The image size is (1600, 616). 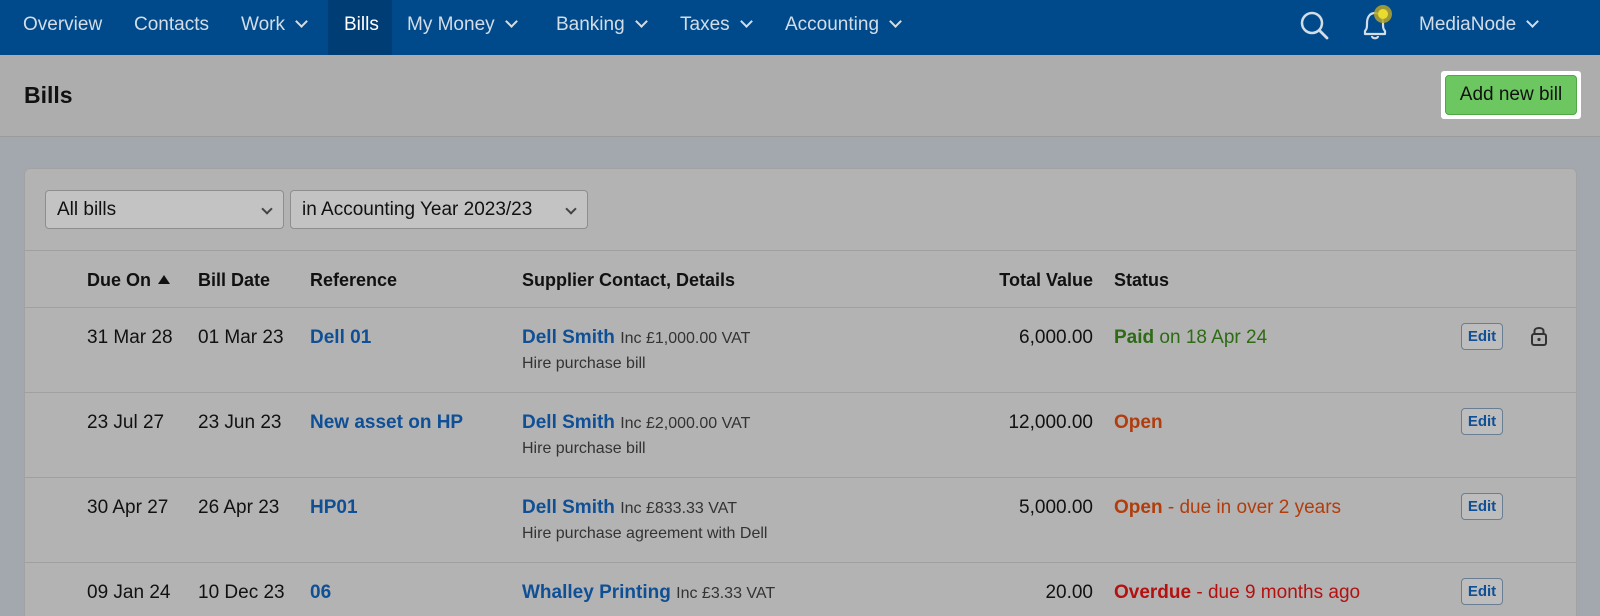 What do you see at coordinates (48, 95) in the screenshot?
I see `page-title: Bills` at bounding box center [48, 95].